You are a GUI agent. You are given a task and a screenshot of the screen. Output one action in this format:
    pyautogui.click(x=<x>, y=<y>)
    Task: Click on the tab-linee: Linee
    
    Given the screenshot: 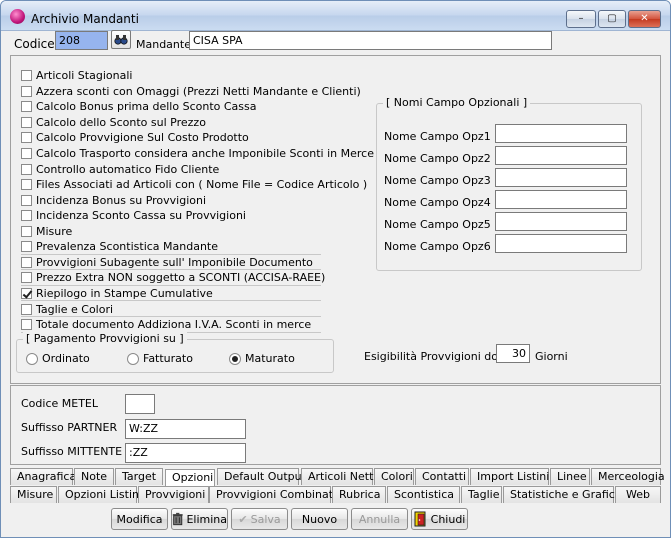 What is the action you would take?
    pyautogui.click(x=570, y=476)
    